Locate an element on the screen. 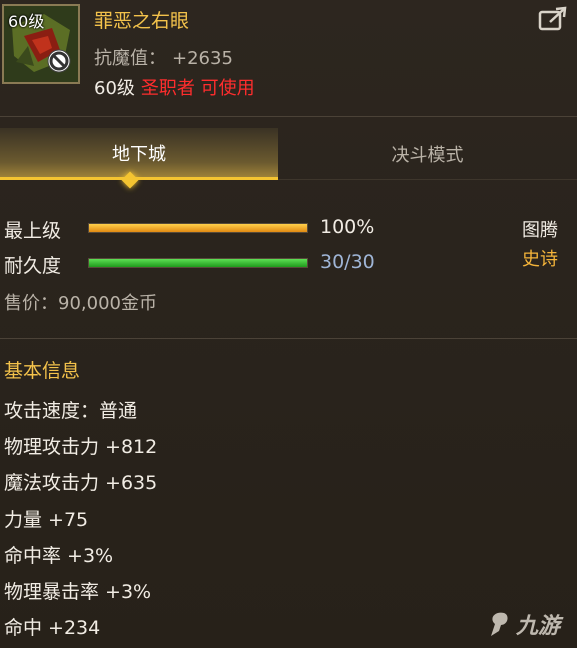 The image size is (577, 648). stat-physical-attack: 物理攻击力 +812 is located at coordinates (81, 447).